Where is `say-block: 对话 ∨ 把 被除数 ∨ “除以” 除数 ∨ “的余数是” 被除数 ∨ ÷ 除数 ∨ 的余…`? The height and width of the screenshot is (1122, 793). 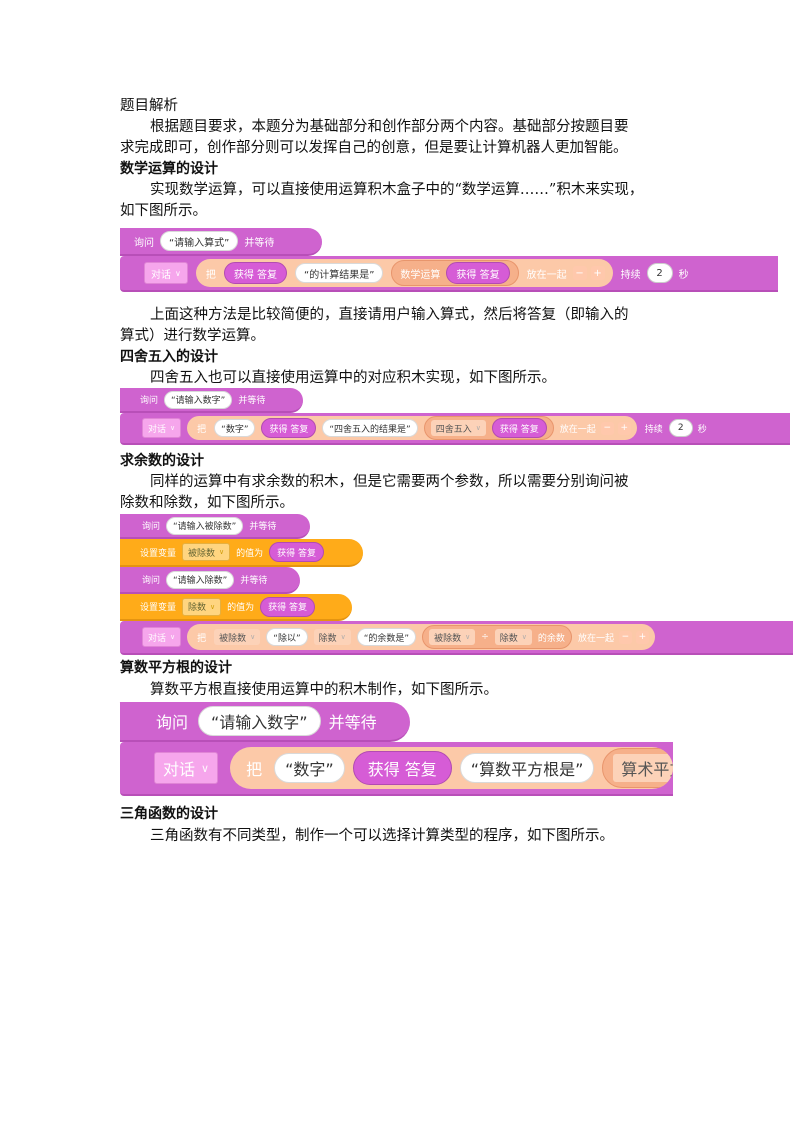 say-block: 对话 ∨ 把 被除数 ∨ “除以” 除数 ∨ “的余数是” 被除数 ∨ ÷ 除数 ∨ 的余… is located at coordinates (456, 638).